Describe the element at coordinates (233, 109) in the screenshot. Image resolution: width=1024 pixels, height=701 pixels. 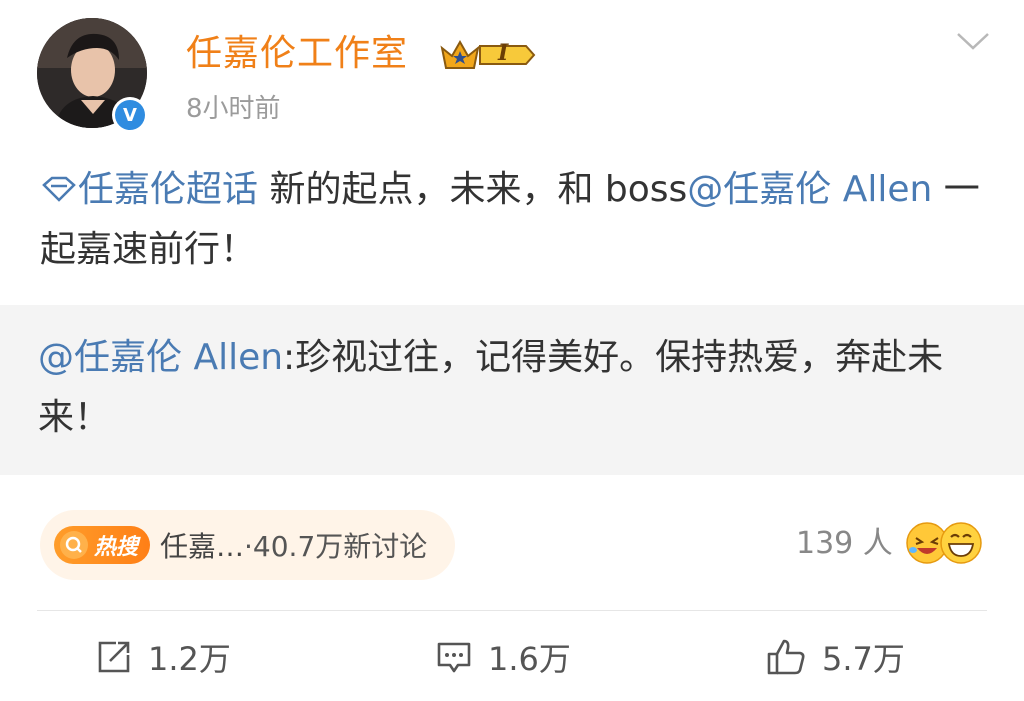
I see `post-time: 8小时前` at that location.